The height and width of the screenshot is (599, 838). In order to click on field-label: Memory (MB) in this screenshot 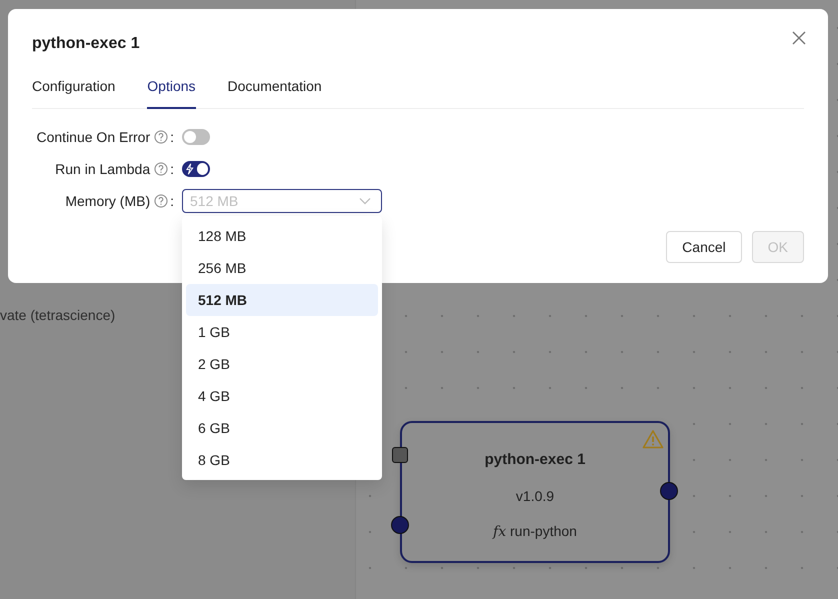, I will do `click(107, 201)`.